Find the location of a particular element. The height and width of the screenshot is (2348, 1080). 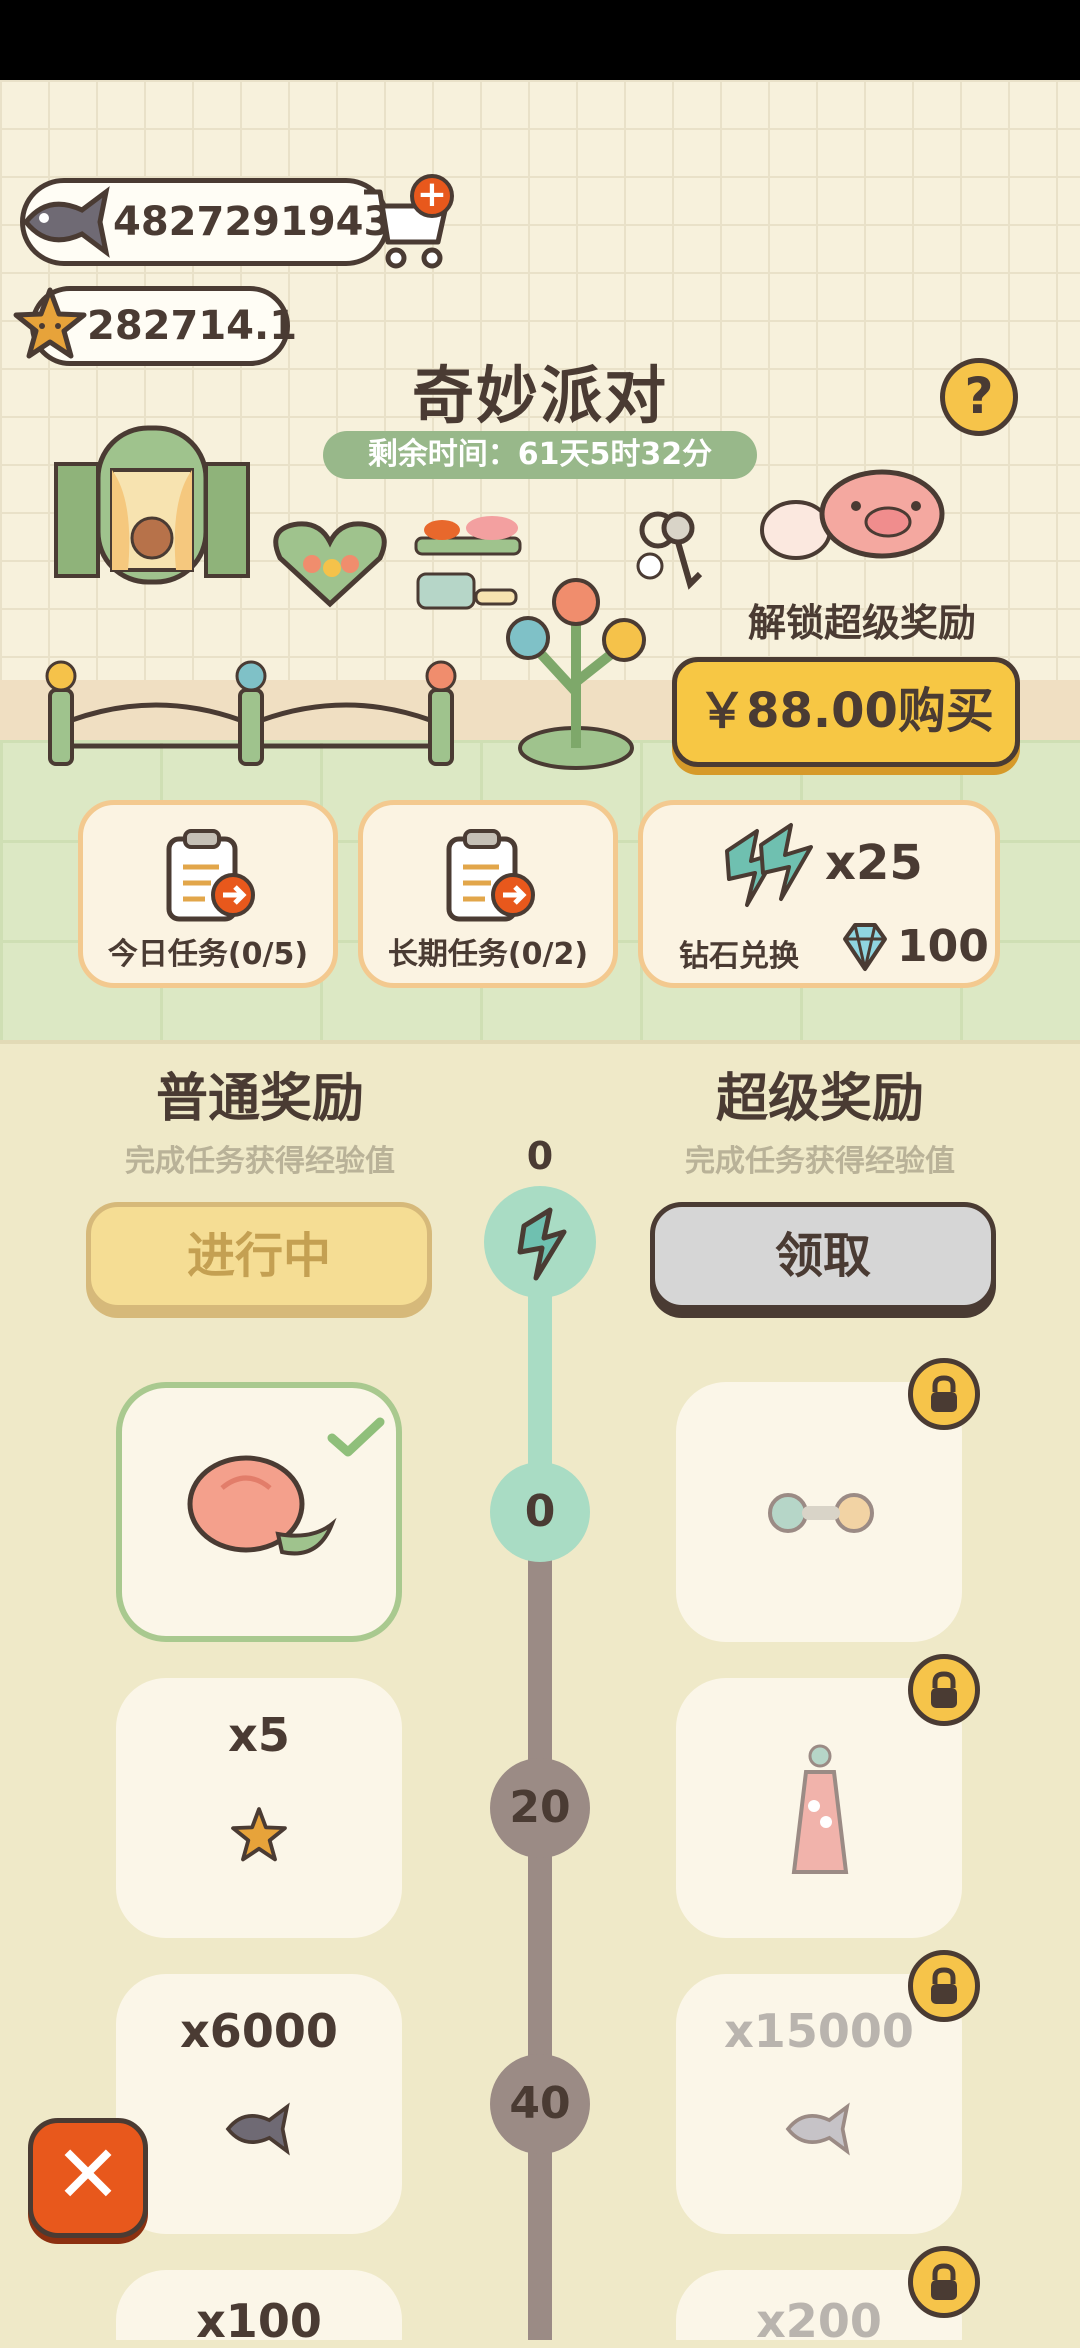

token-count: x25 is located at coordinates (874, 863).